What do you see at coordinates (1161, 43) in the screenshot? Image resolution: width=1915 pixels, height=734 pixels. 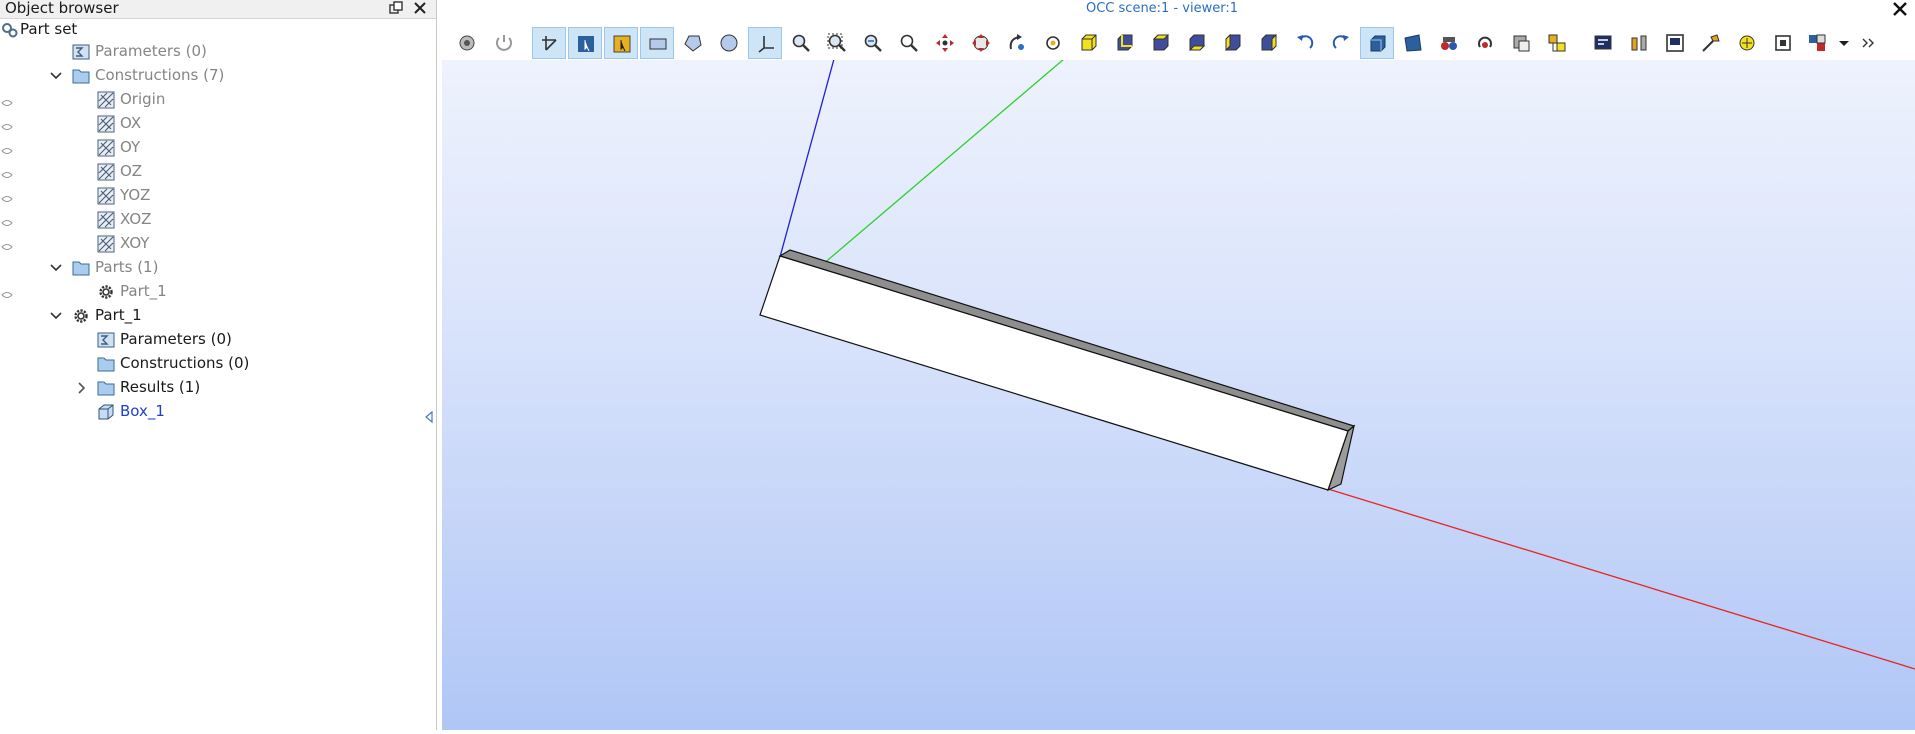 I see `top-view-icon` at bounding box center [1161, 43].